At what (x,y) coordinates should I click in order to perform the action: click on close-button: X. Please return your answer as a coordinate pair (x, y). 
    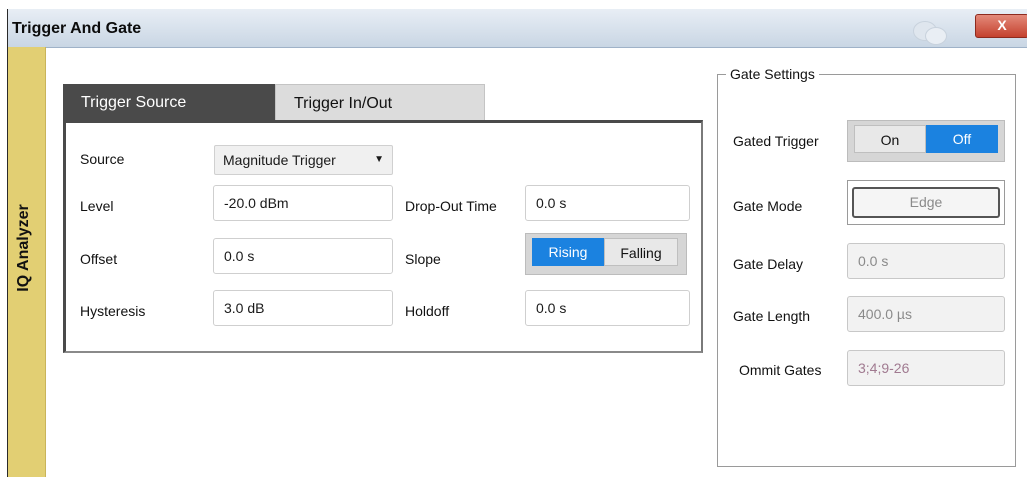
    Looking at the image, I should click on (1001, 26).